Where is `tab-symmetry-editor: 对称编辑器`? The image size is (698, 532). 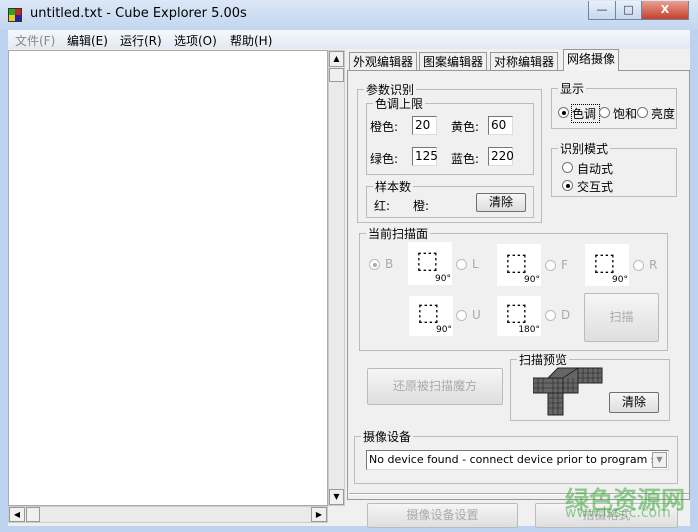 tab-symmetry-editor: 对称编辑器 is located at coordinates (524, 61).